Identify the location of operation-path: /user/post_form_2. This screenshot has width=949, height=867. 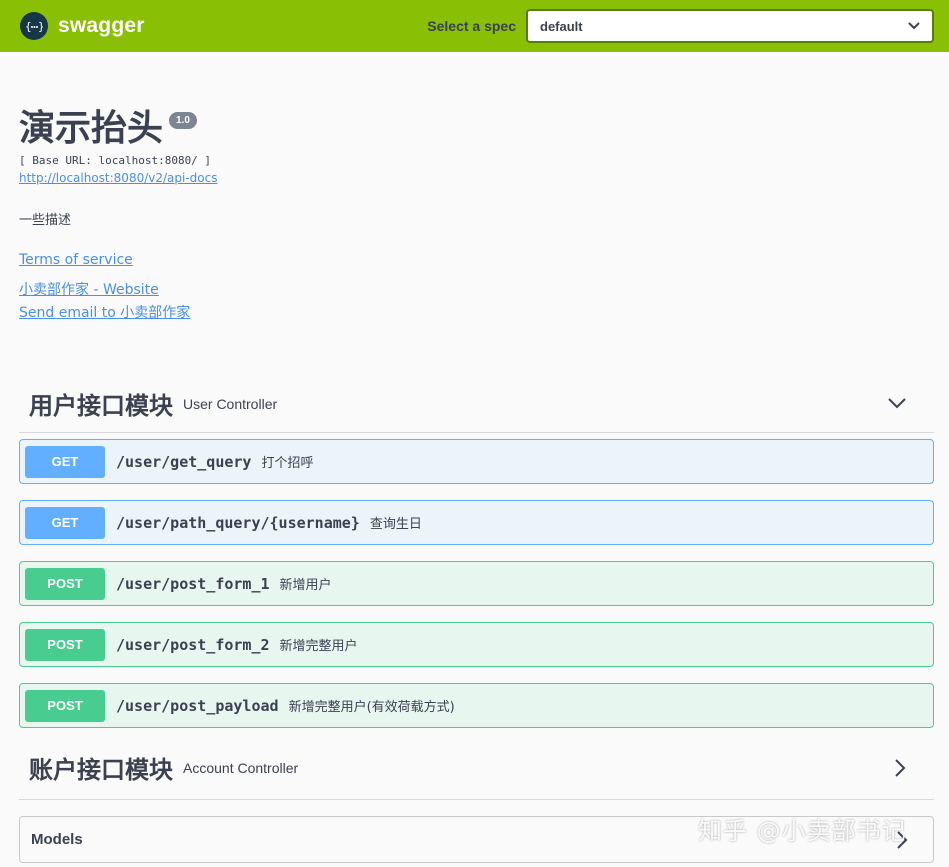
(193, 644).